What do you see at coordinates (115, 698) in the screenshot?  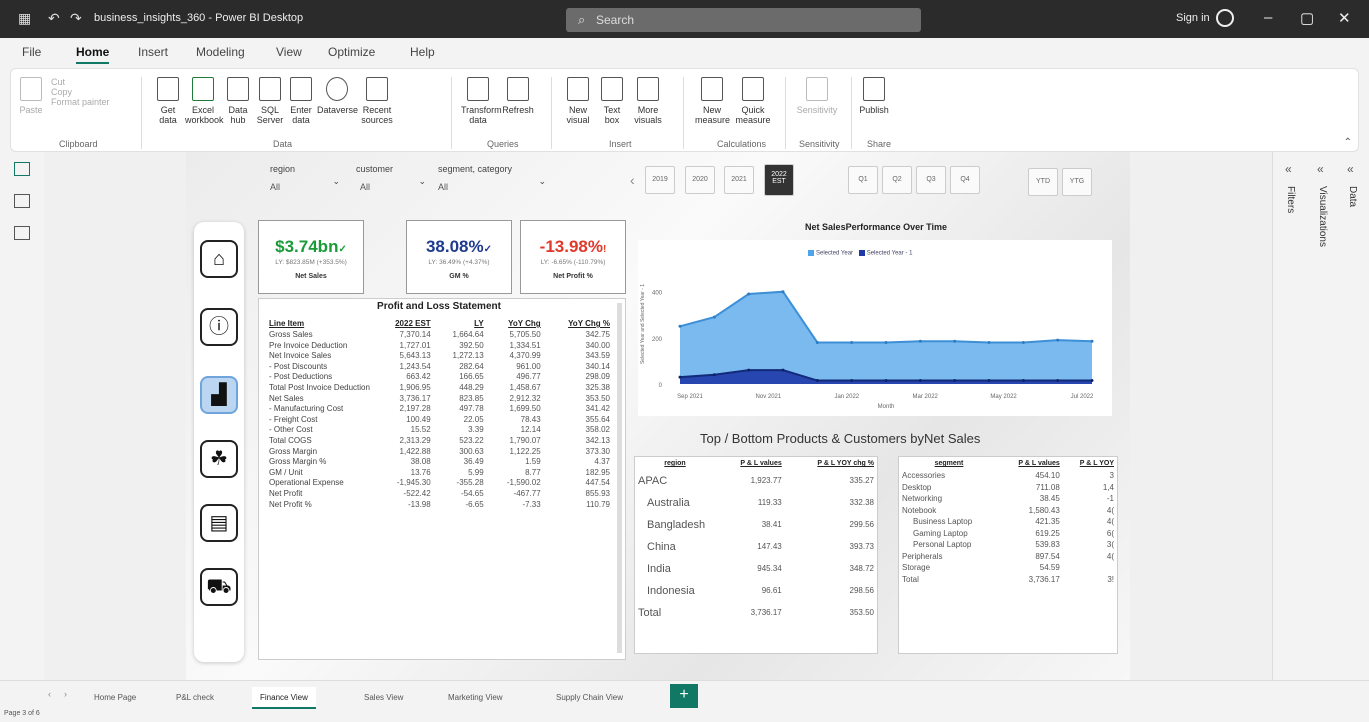 I see `tab-home-page: Home Page` at bounding box center [115, 698].